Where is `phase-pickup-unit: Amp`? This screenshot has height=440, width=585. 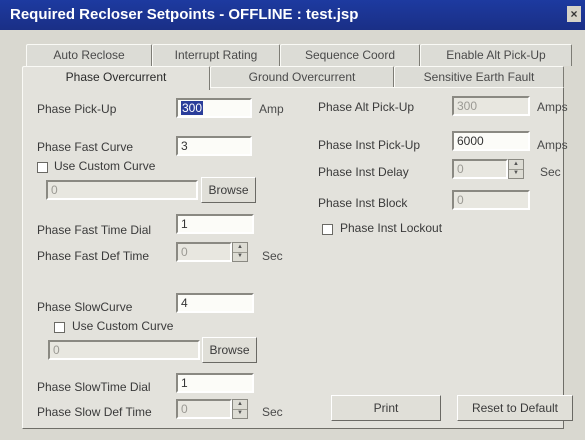 phase-pickup-unit: Amp is located at coordinates (271, 109).